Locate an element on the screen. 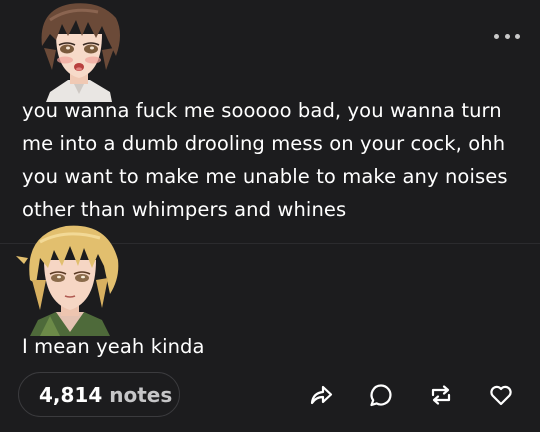  message-text: I mean yeah kinda is located at coordinates (113, 346).